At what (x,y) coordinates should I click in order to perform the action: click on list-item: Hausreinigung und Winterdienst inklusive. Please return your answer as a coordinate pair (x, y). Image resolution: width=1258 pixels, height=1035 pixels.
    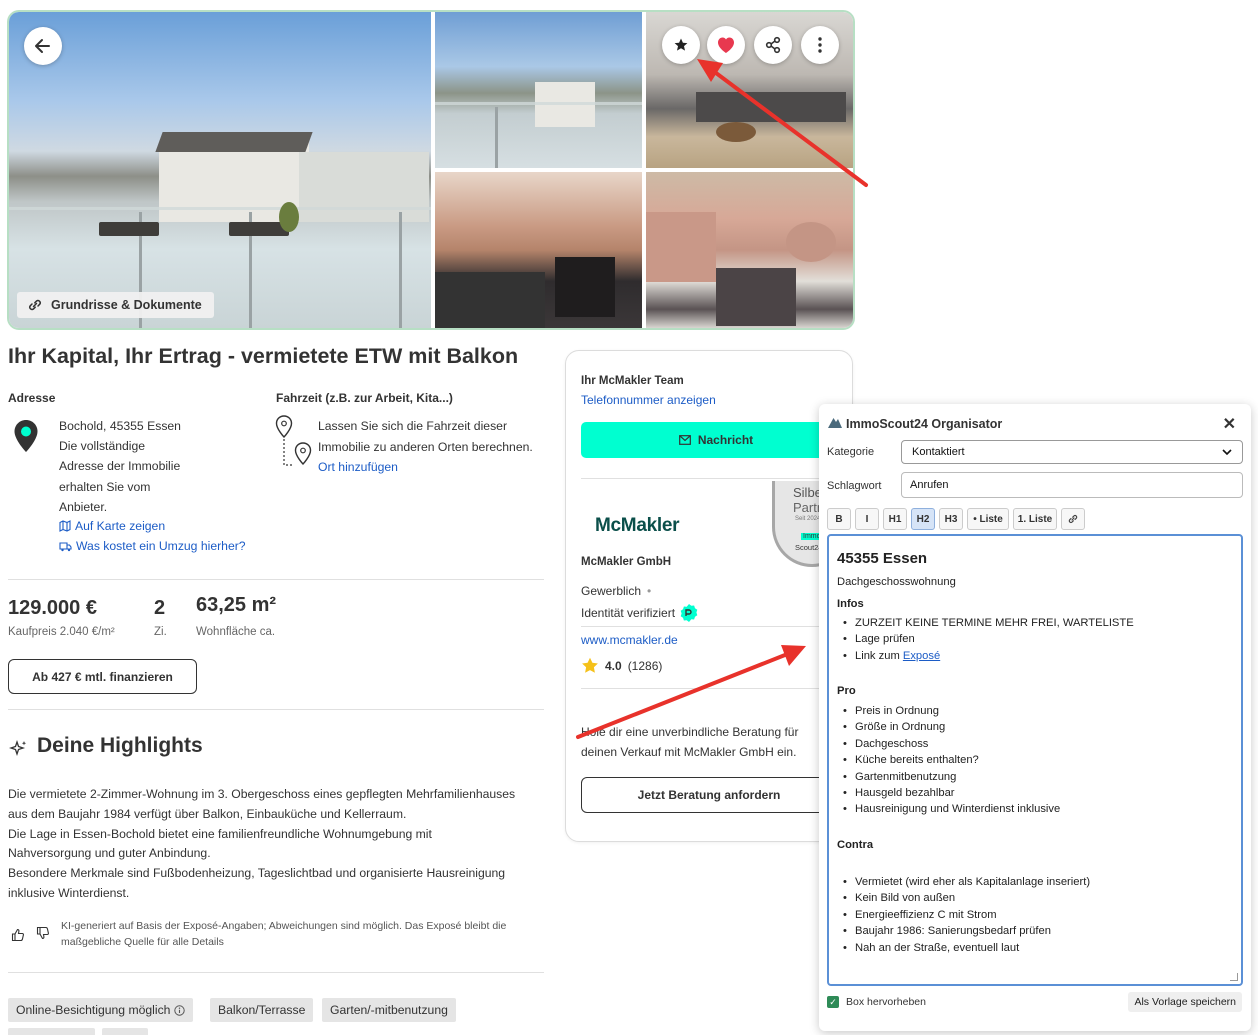
    Looking at the image, I should click on (948, 809).